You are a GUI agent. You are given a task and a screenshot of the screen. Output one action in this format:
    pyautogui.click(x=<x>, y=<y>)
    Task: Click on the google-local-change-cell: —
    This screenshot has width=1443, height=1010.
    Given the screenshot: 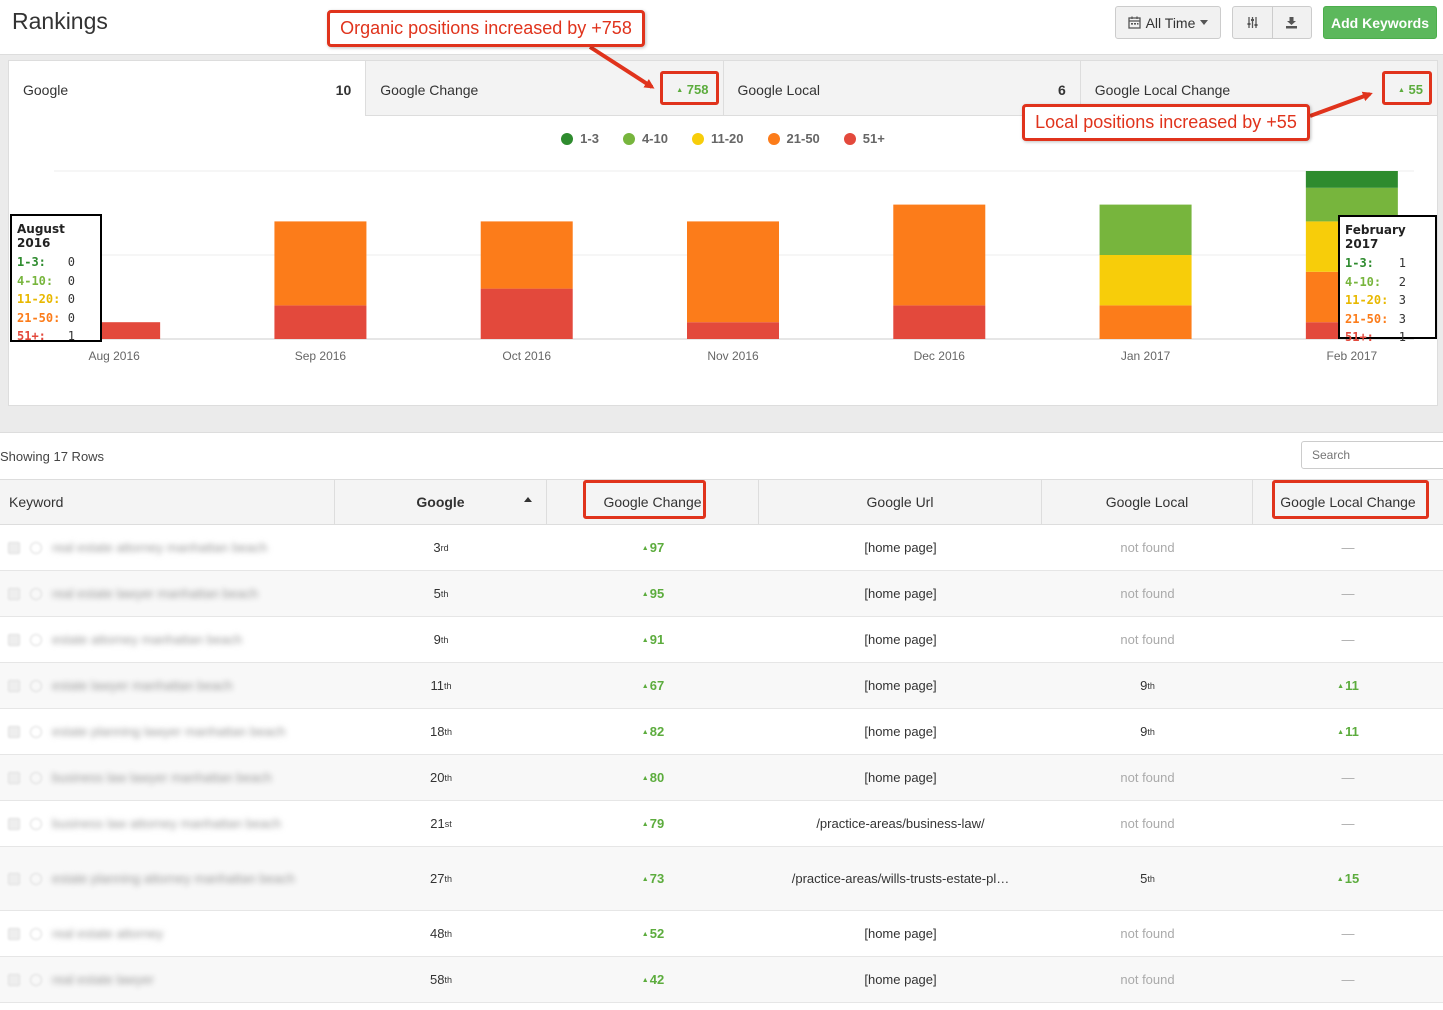 What is the action you would take?
    pyautogui.click(x=1348, y=823)
    